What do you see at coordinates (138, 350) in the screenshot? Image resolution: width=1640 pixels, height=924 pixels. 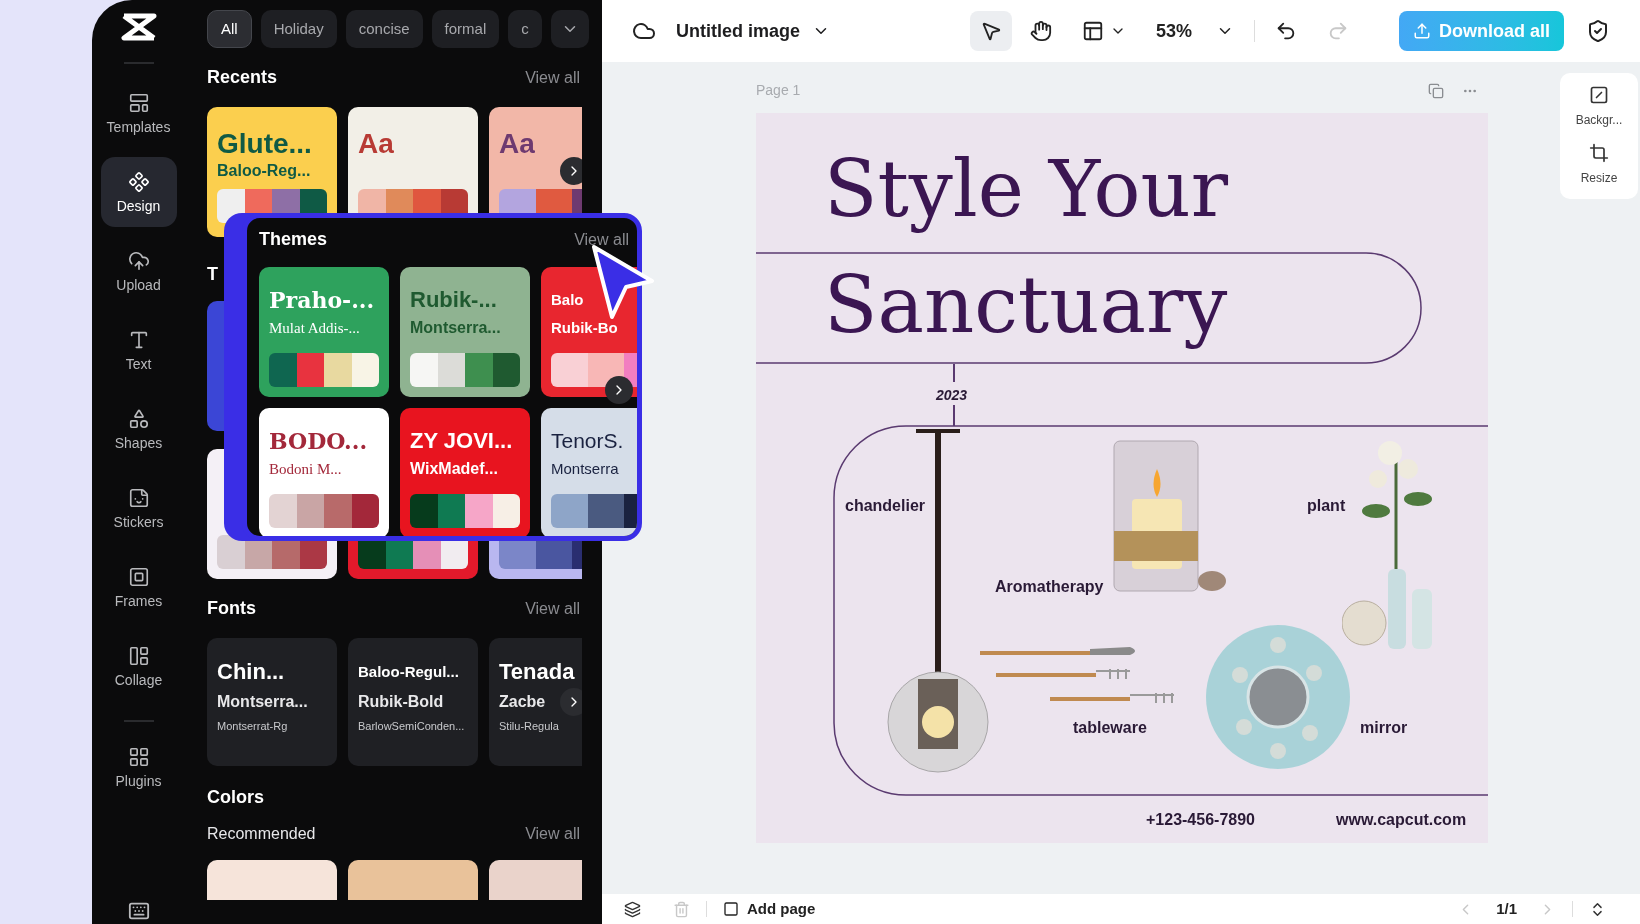 I see `sidebar-item: Text` at bounding box center [138, 350].